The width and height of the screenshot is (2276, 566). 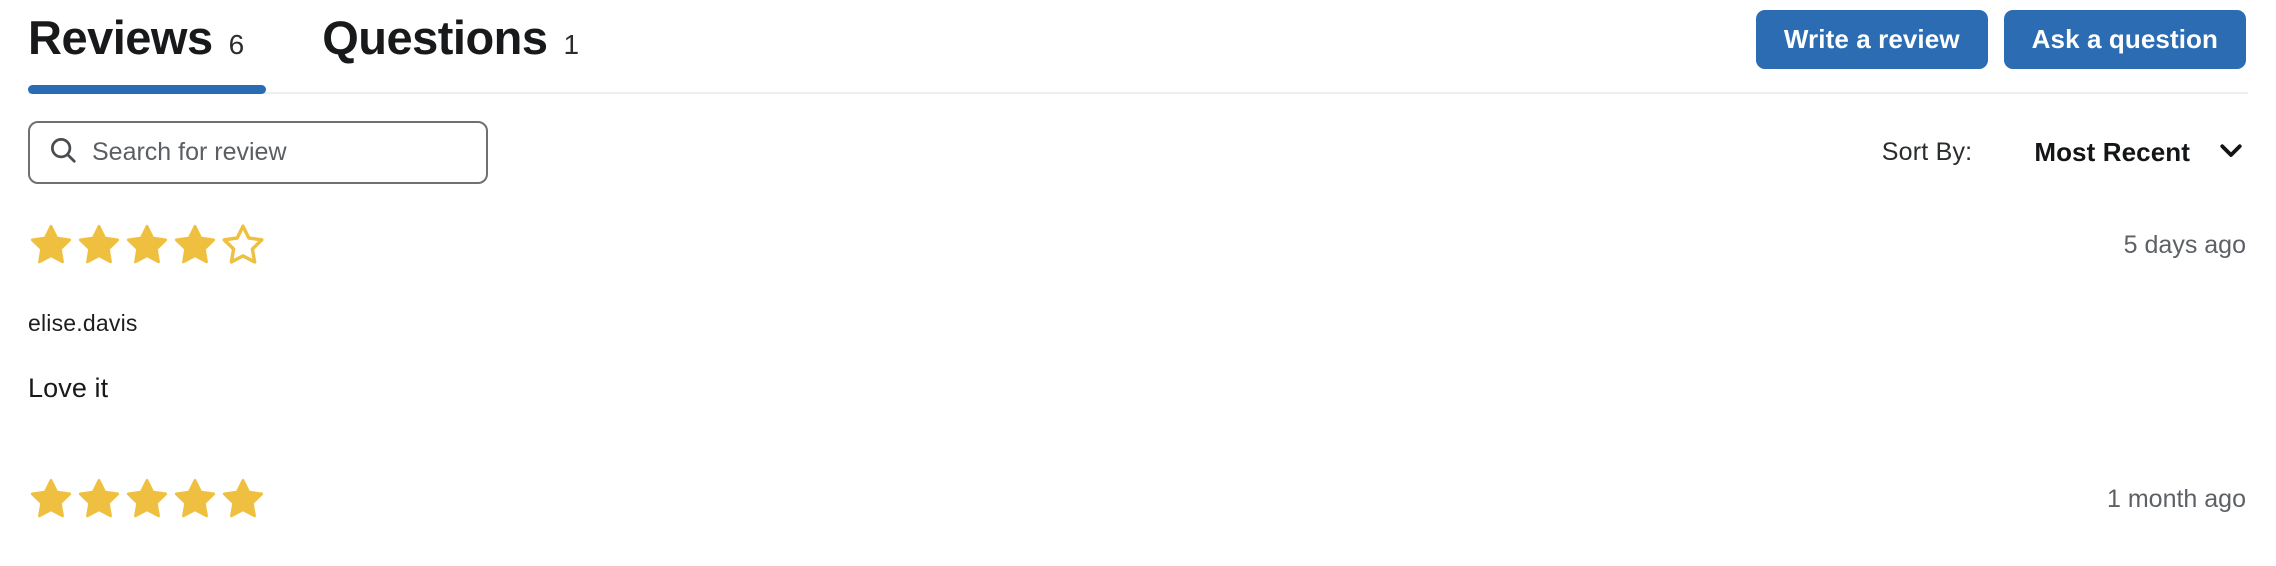 What do you see at coordinates (1138, 93) in the screenshot?
I see `header-divider` at bounding box center [1138, 93].